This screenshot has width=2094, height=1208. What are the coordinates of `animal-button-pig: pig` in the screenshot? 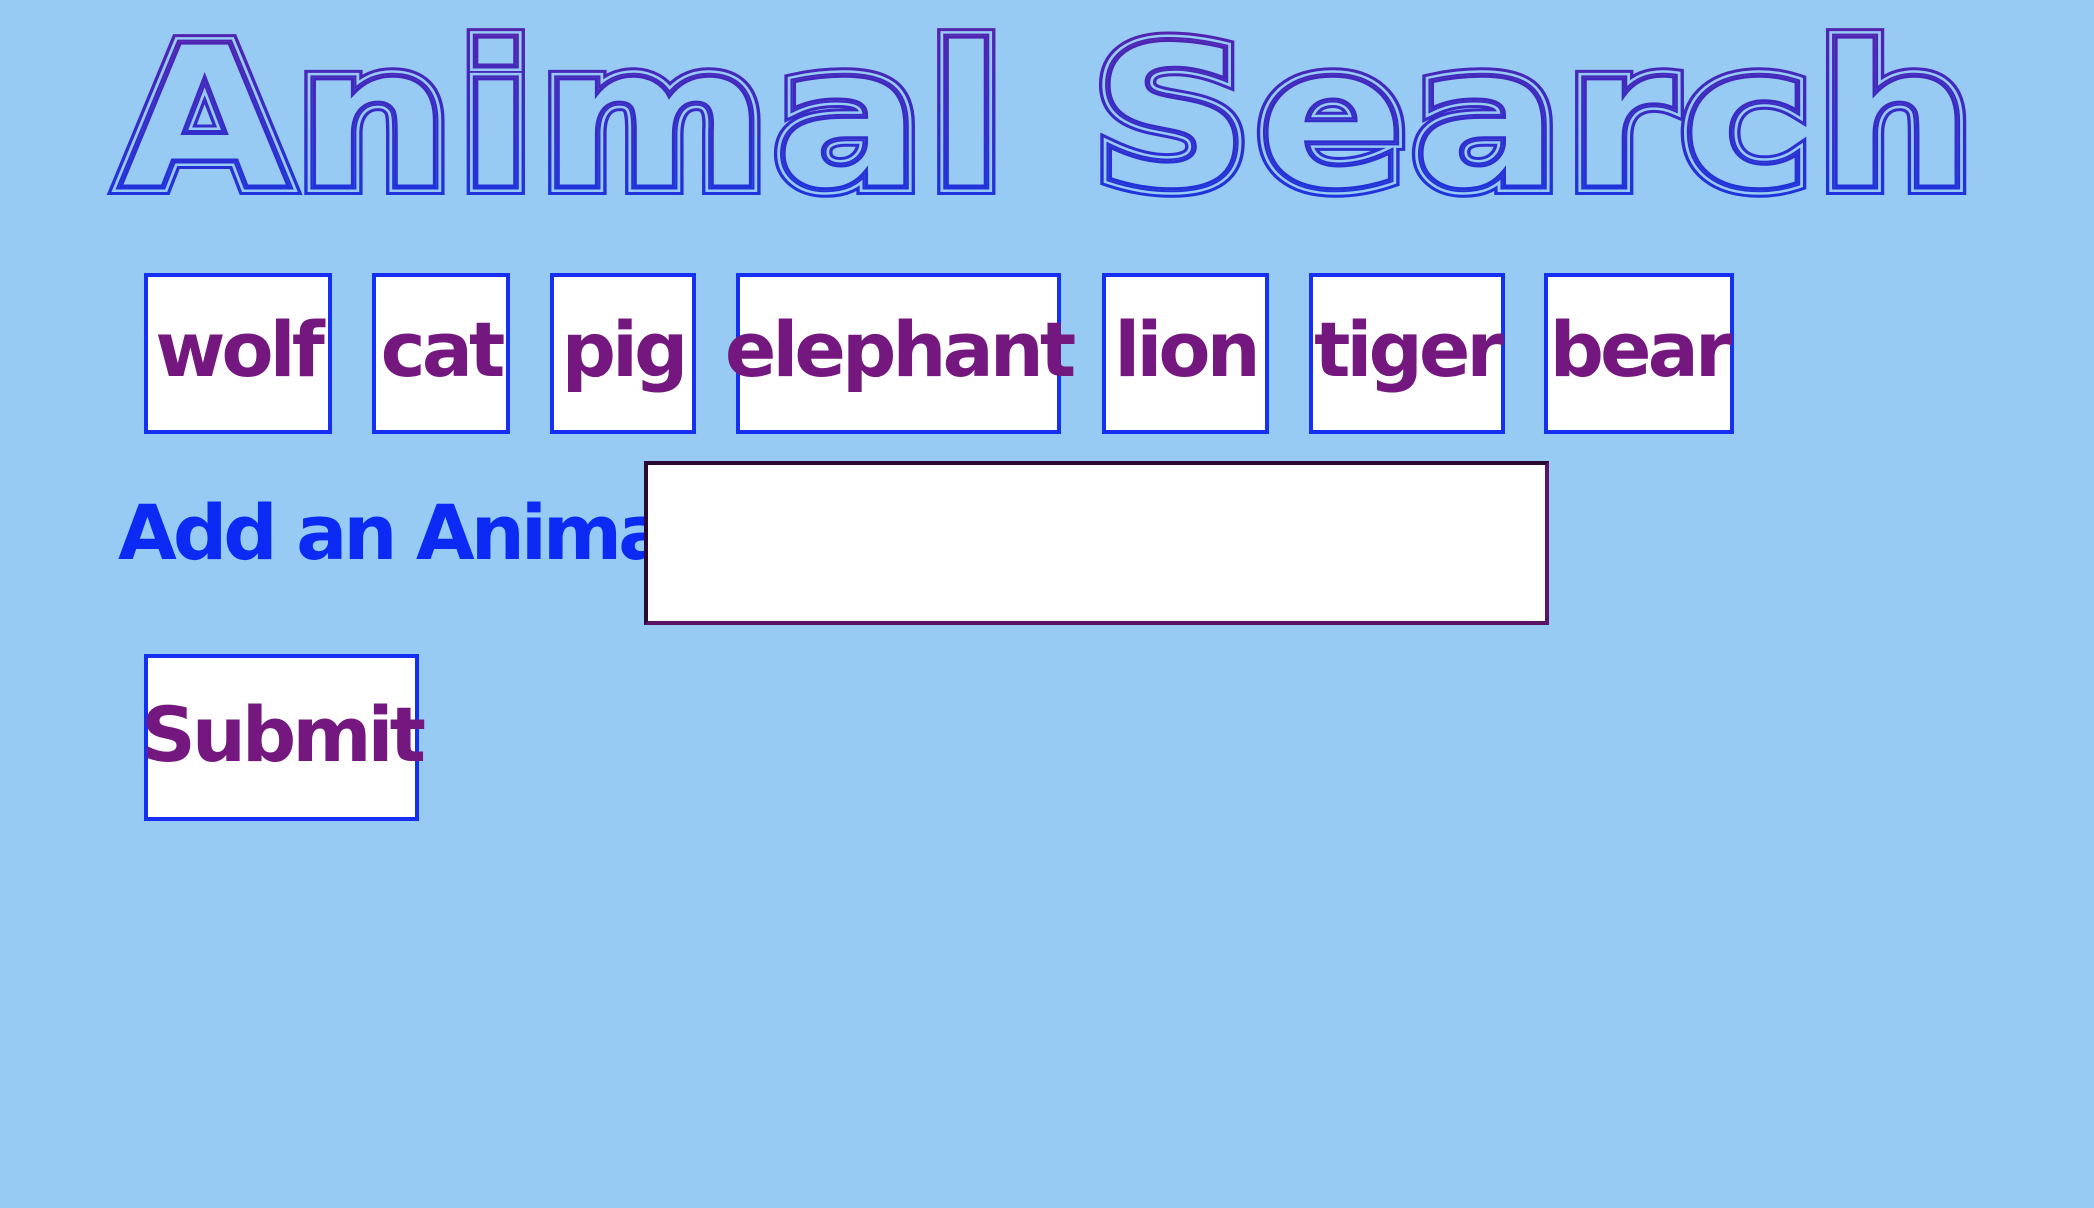 It's located at (623, 353).